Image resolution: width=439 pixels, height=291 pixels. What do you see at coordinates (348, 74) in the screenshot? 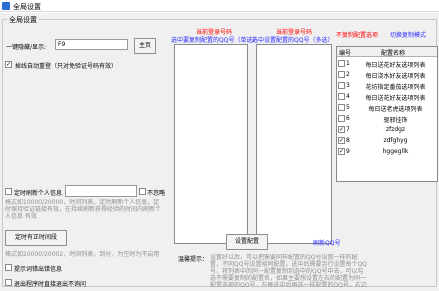
I see `row-number: 2` at bounding box center [348, 74].